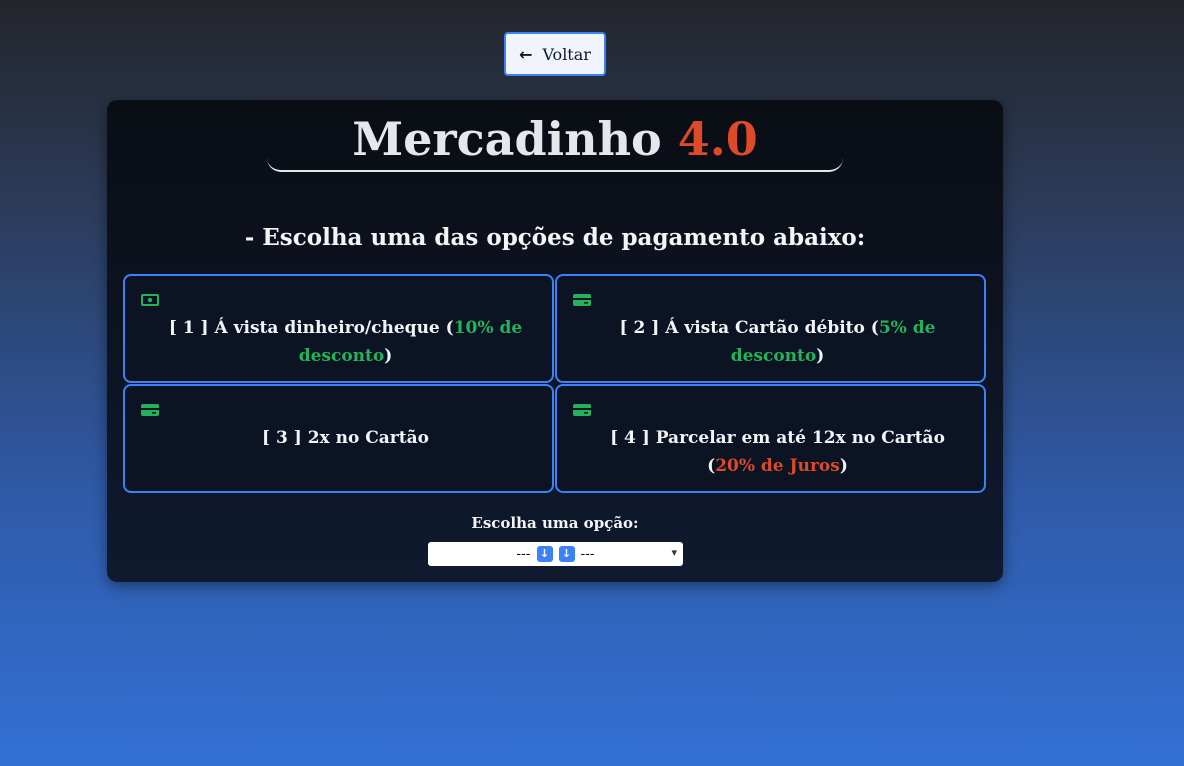 The width and height of the screenshot is (1184, 766). Describe the element at coordinates (820, 356) in the screenshot. I see `option-2-suffix: )` at that location.